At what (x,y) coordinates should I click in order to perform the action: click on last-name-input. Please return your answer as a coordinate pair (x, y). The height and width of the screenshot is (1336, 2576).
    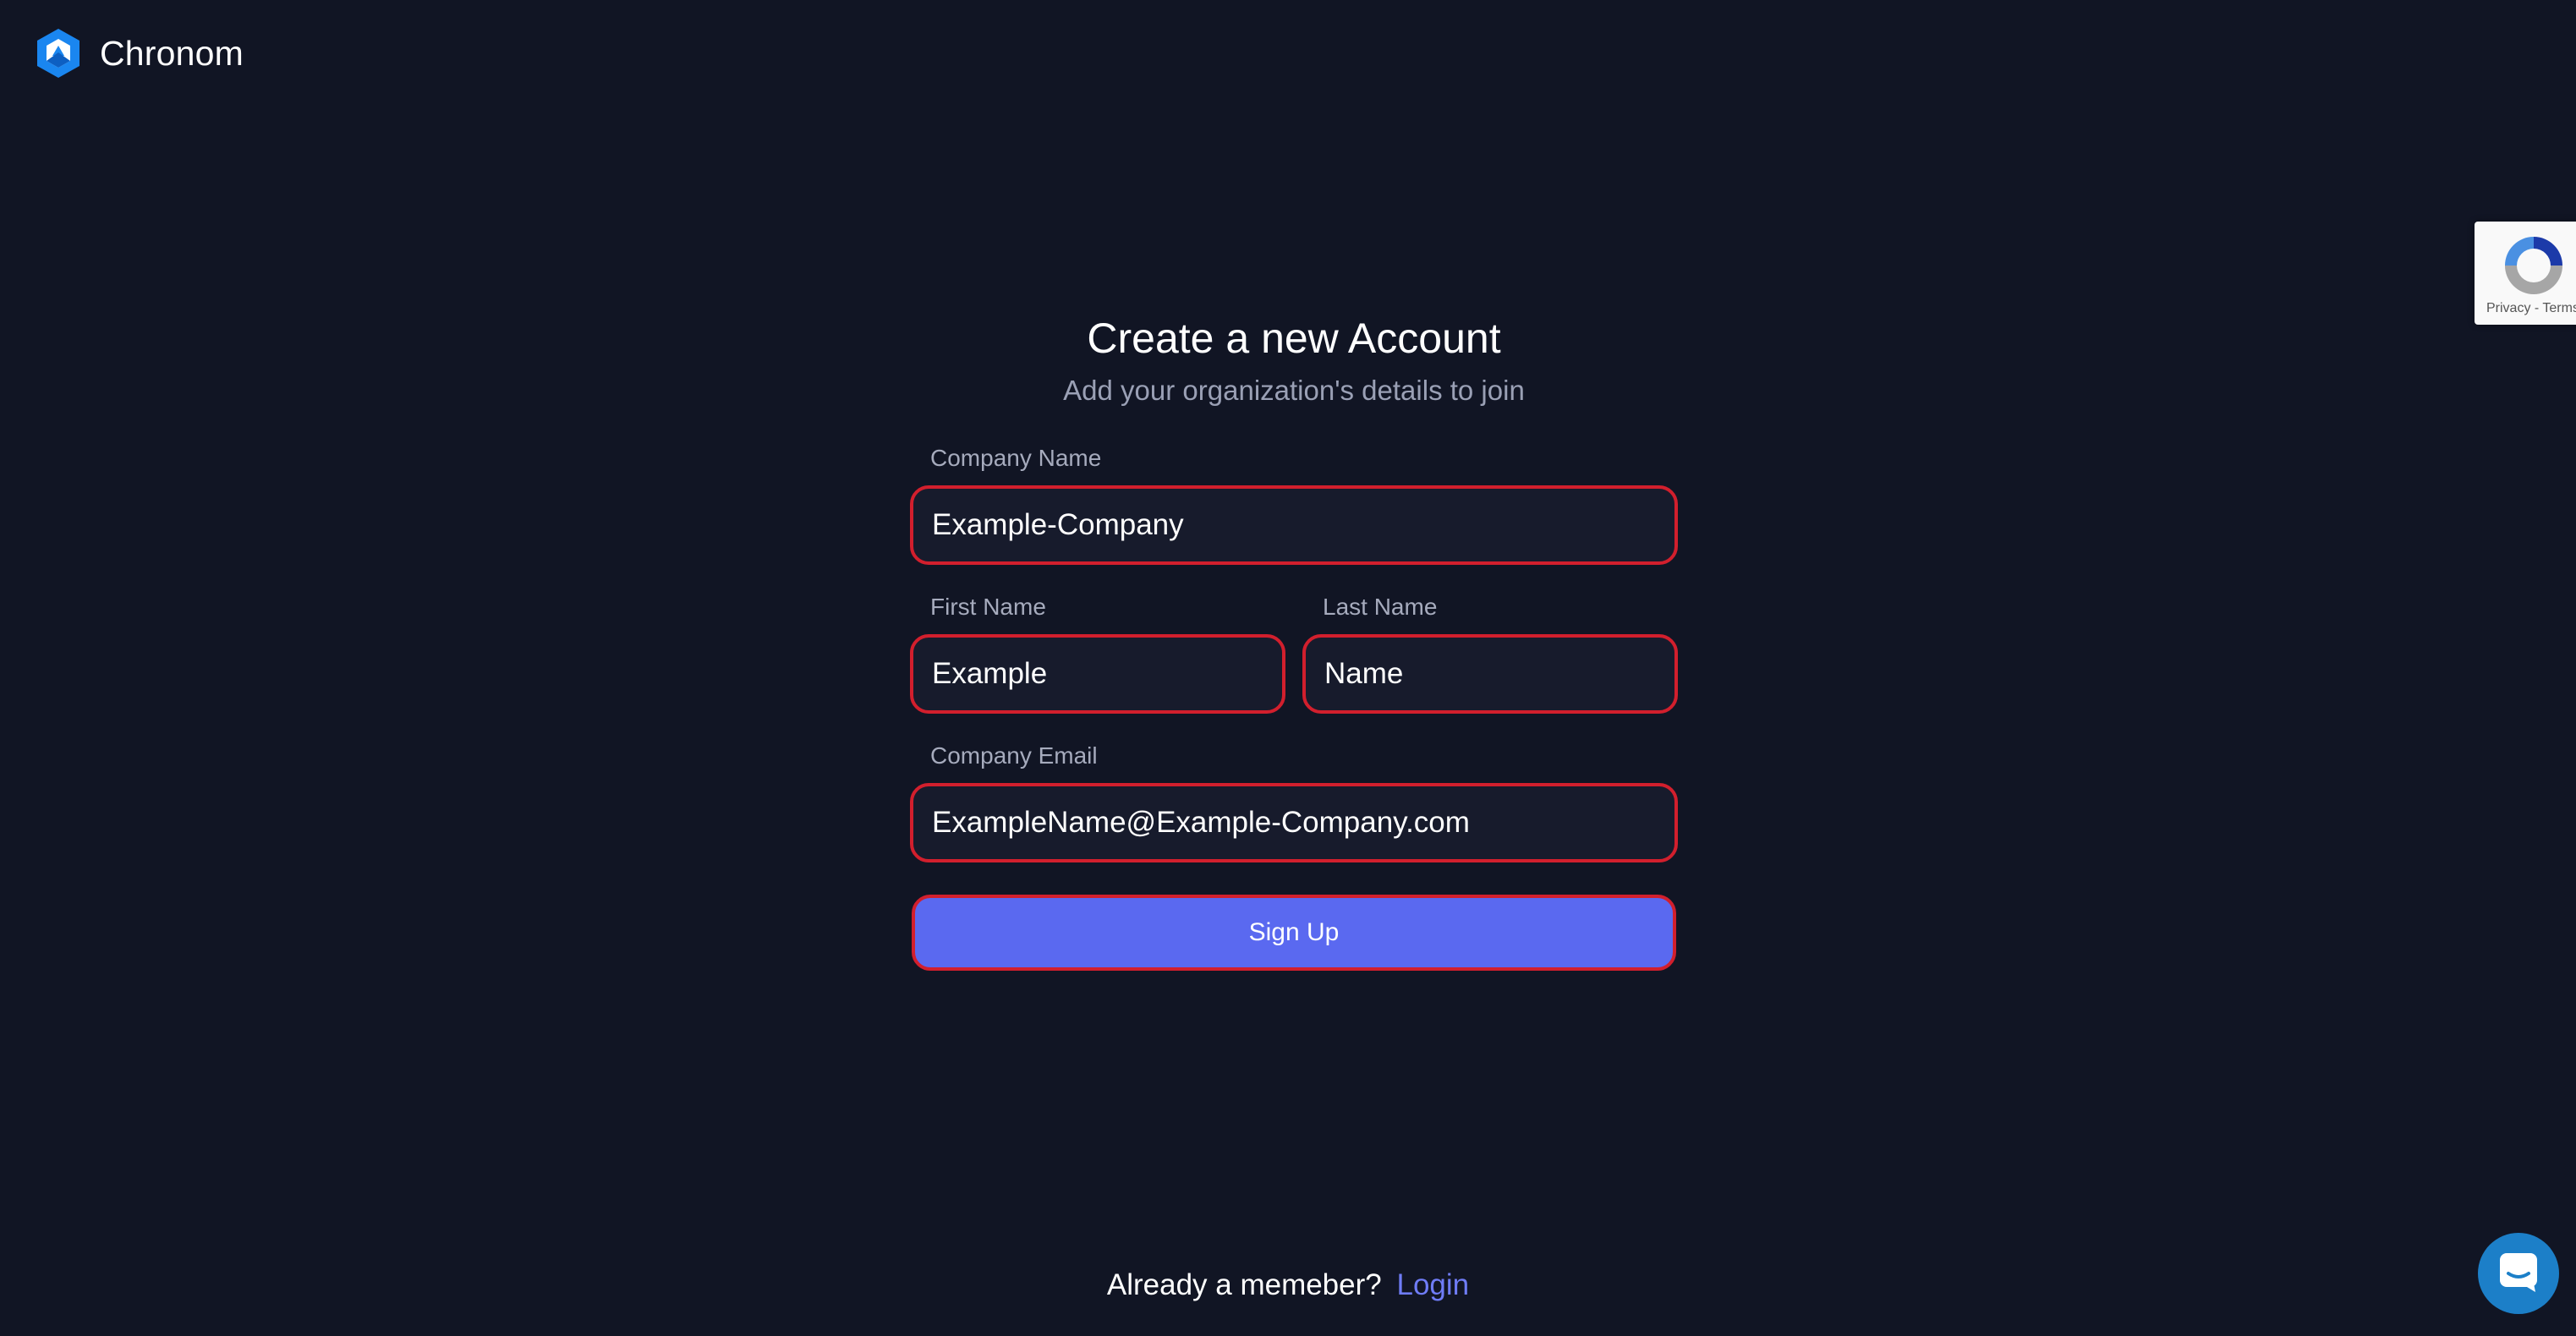
    Looking at the image, I should click on (1499, 673).